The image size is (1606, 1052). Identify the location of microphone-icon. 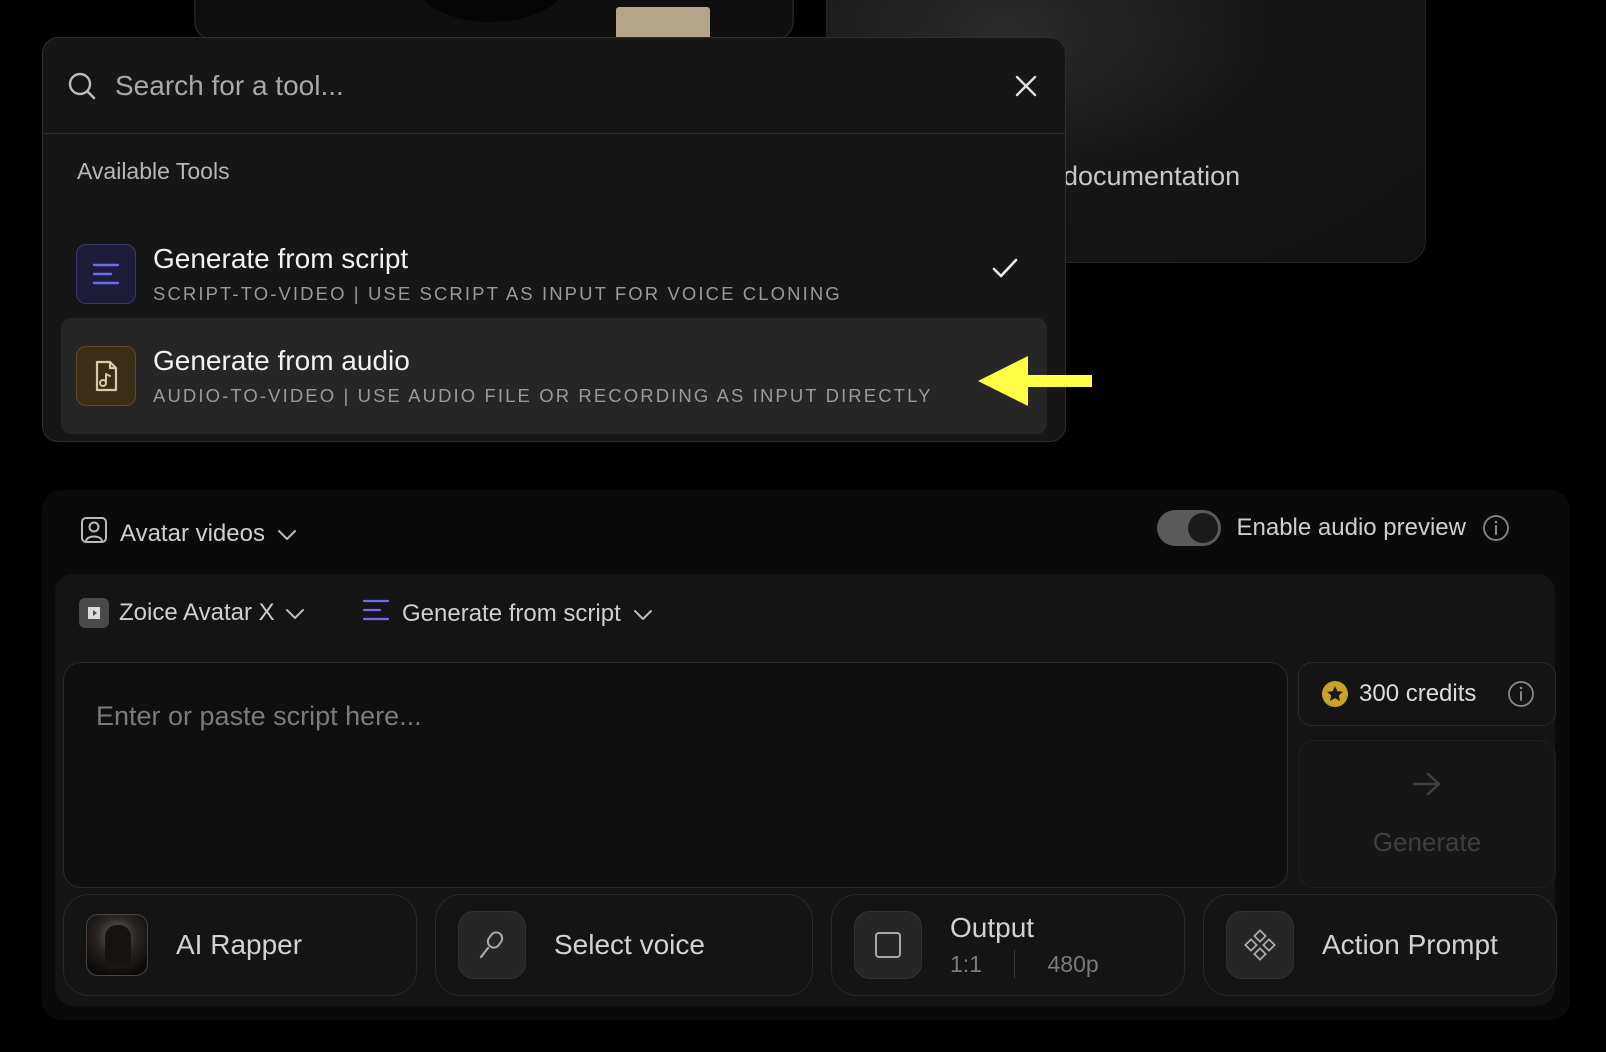
(492, 945).